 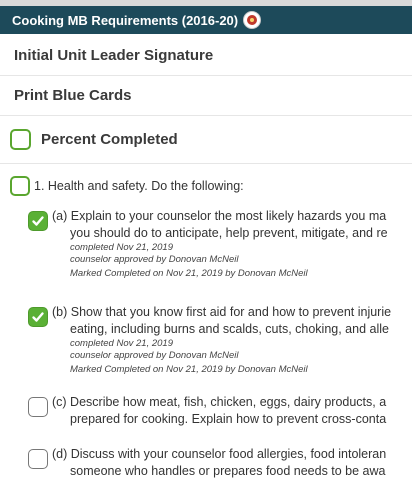 I want to click on requirement-1-checkbox, so click(x=20, y=186).